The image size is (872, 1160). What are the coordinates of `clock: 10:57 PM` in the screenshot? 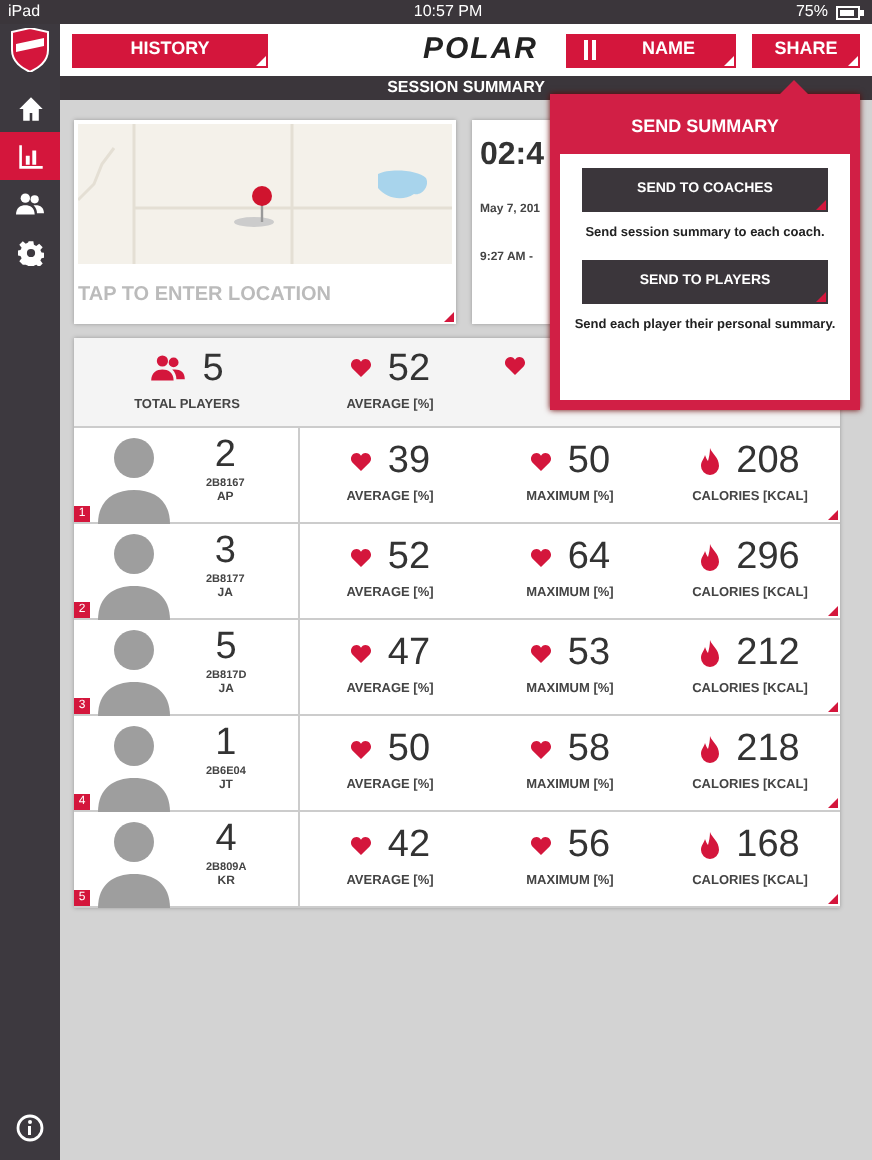 It's located at (448, 12).